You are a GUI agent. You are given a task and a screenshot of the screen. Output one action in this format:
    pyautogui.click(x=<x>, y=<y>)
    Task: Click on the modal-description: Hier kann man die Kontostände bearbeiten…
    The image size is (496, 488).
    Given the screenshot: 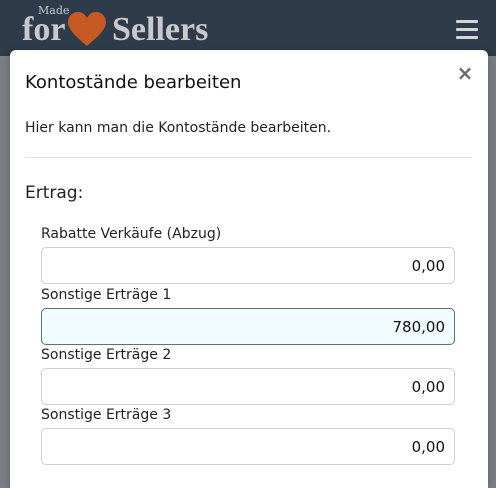 What is the action you would take?
    pyautogui.click(x=178, y=128)
    